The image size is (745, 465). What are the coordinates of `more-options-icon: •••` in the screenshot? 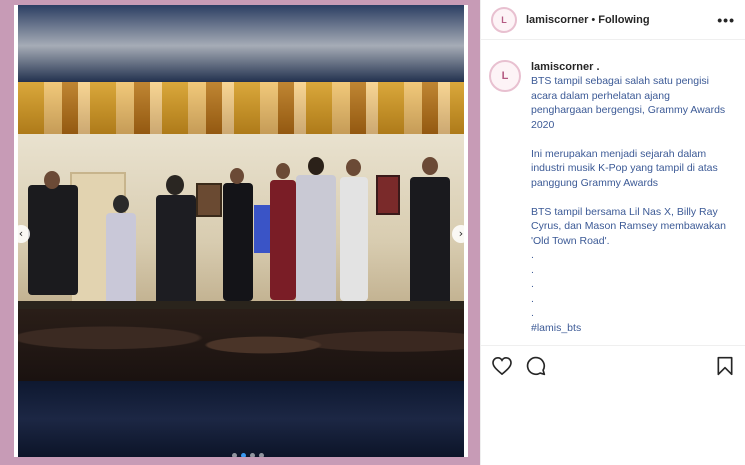 It's located at (726, 20).